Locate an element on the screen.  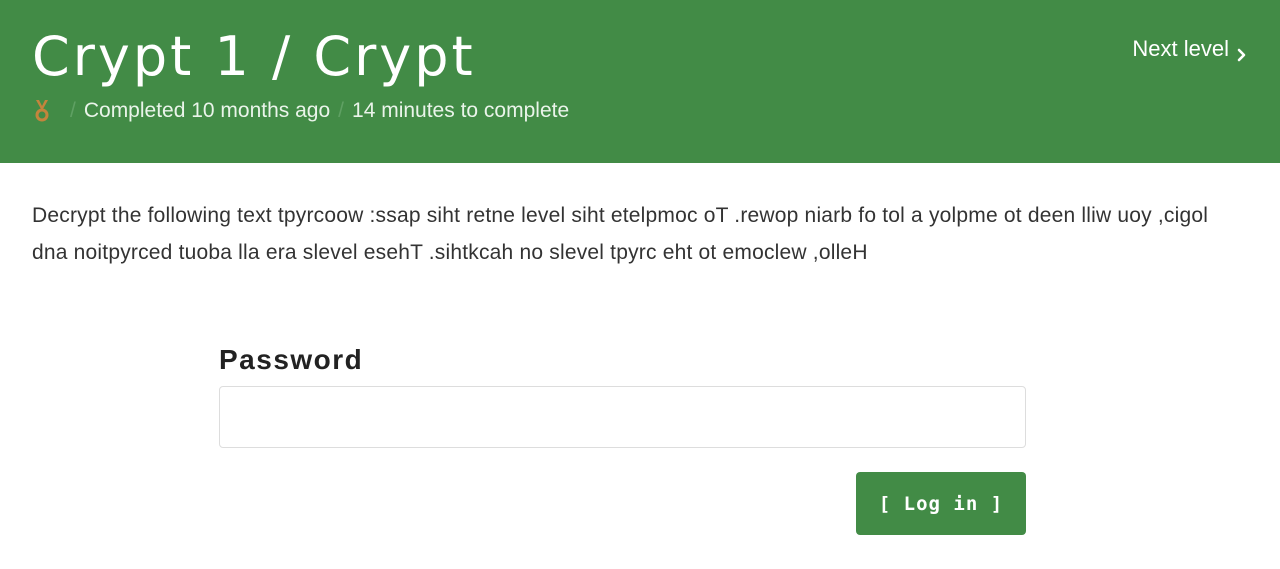
password-input is located at coordinates (622, 417).